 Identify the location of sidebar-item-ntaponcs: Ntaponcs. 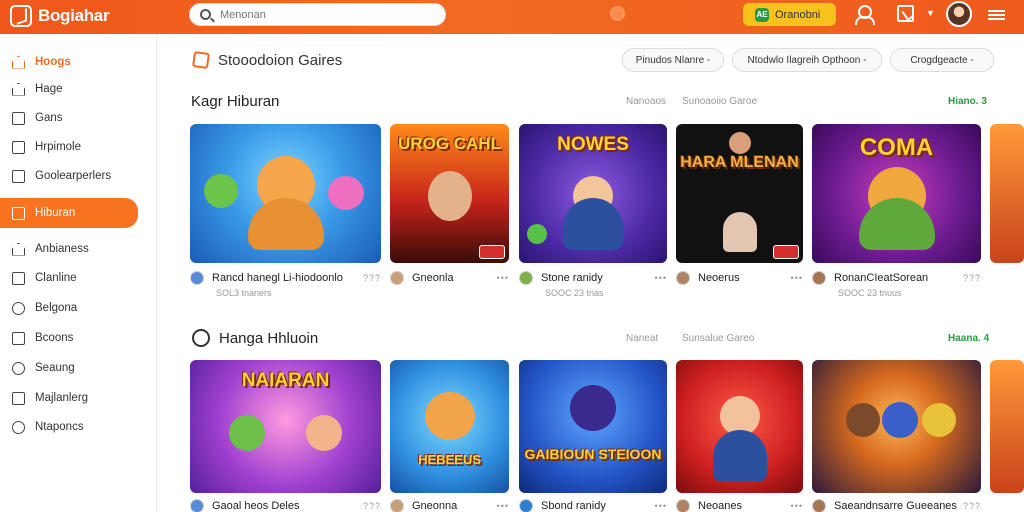
(78, 427).